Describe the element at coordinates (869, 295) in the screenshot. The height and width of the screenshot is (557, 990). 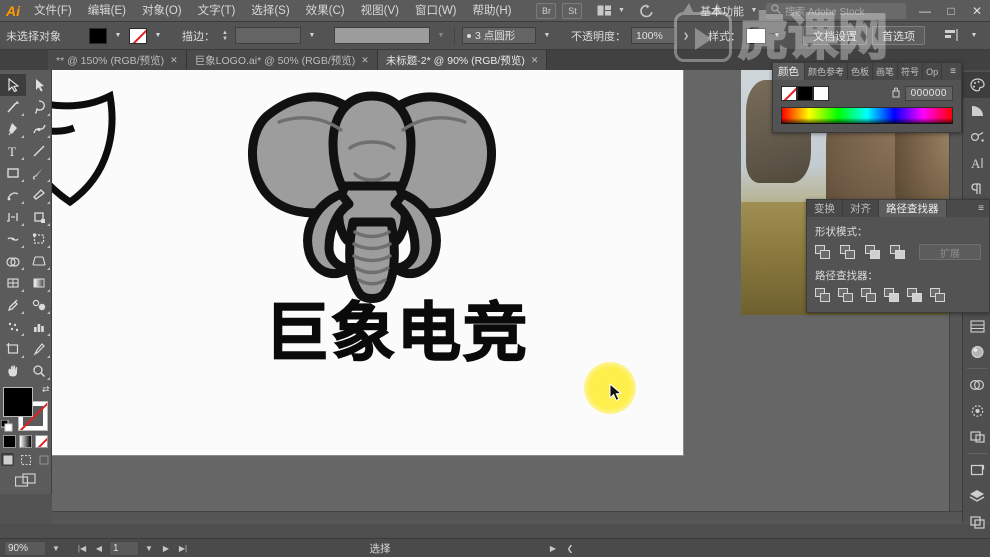
I see `merge-button` at that location.